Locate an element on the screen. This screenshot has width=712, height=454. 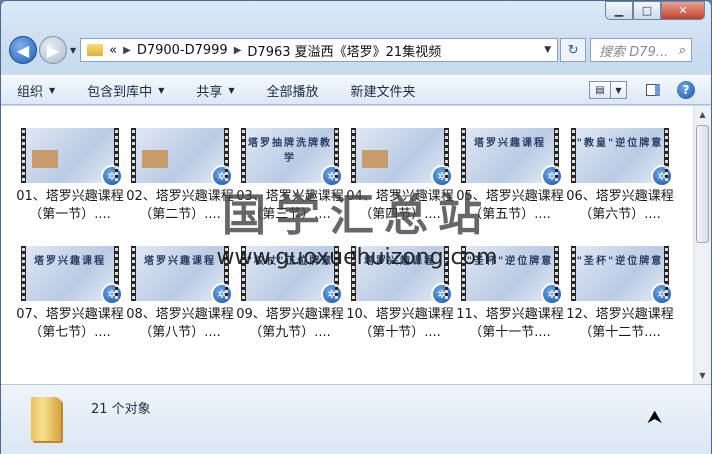
slide-title: "教皇"逆位牌意 is located at coordinates (620, 143).